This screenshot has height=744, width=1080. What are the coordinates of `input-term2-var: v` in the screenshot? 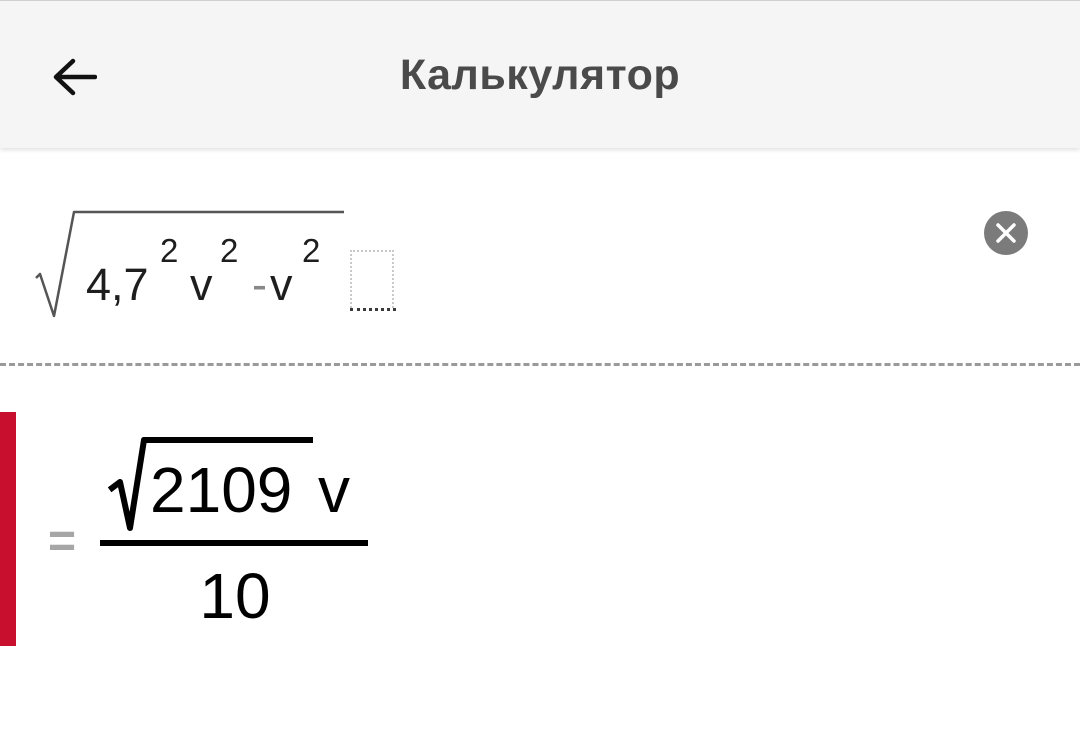 It's located at (281, 284).